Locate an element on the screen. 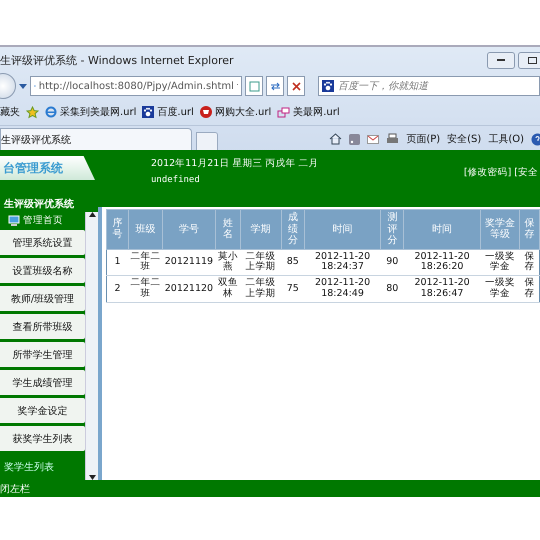 This screenshot has width=540, height=540. sidebar-item: 奖学金设定 is located at coordinates (42, 410).